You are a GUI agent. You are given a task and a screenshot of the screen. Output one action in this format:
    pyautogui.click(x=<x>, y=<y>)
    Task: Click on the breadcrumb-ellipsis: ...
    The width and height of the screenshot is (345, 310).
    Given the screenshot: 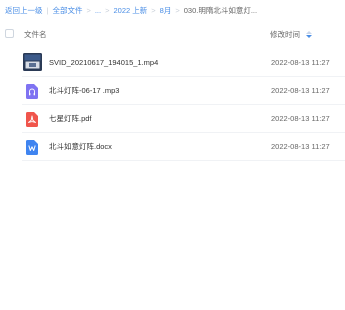 What is the action you would take?
    pyautogui.click(x=98, y=11)
    